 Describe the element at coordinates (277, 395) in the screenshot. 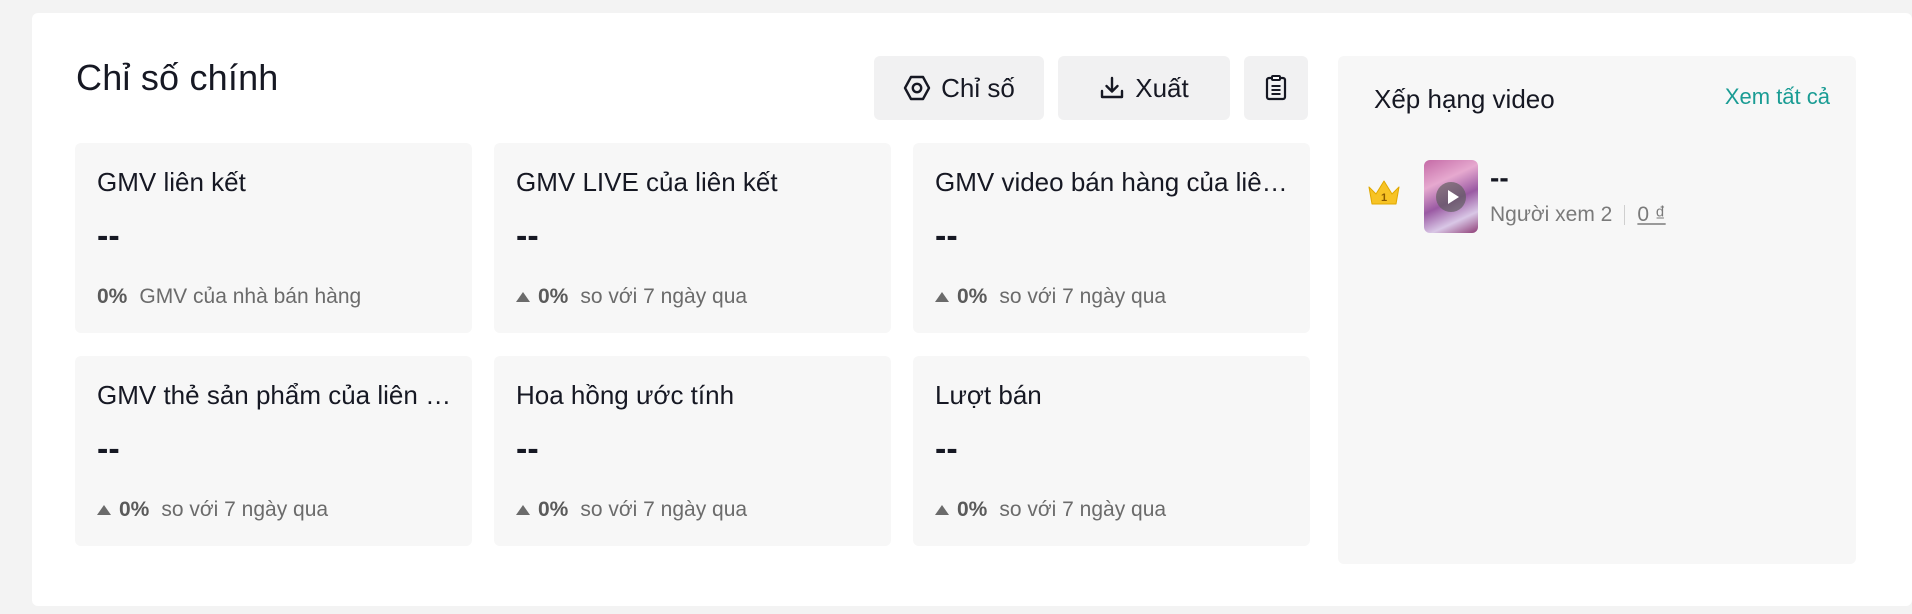

I see `metric-name: GMV thẻ sản phẩm của liên kết` at that location.